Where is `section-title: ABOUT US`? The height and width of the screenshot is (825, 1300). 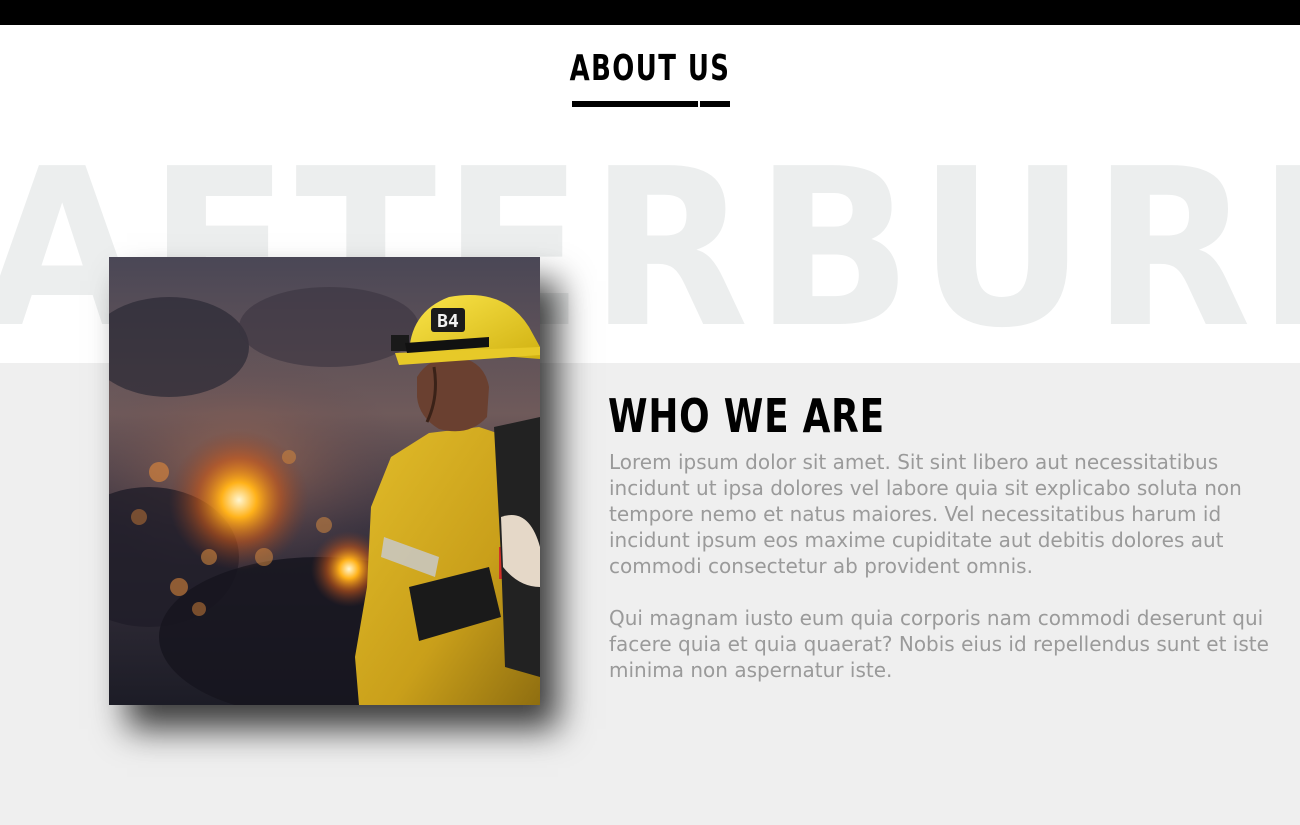 section-title: ABOUT US is located at coordinates (650, 68).